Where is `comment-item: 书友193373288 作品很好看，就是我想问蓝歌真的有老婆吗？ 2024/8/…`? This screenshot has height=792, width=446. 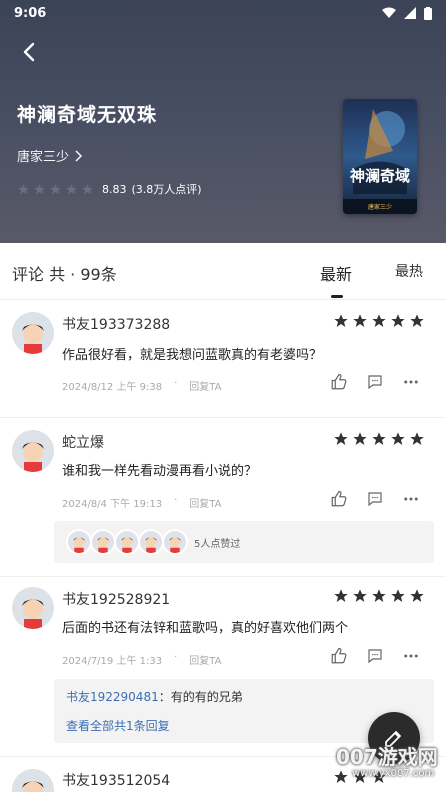 comment-item: 书友193373288 作品很好看，就是我想问蓝歌真的有老婆吗？ 2024/8/… is located at coordinates (223, 358).